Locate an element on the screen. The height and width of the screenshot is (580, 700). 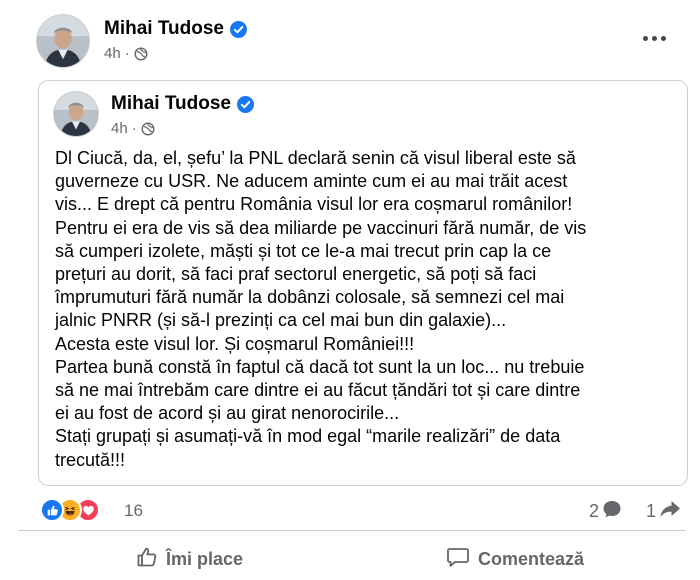
author-name: Mihai Tudose is located at coordinates (164, 29).